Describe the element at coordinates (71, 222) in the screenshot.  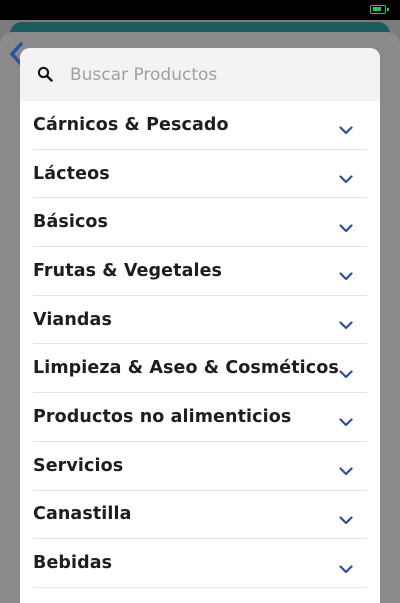
I see `category-label: Básicos` at that location.